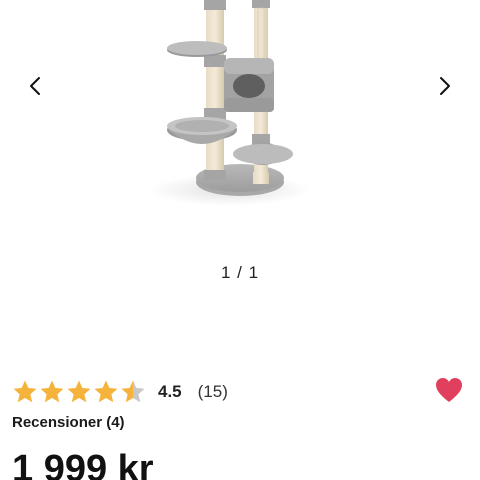 This screenshot has height=480, width=480. I want to click on rating-value: 4.5, so click(170, 391).